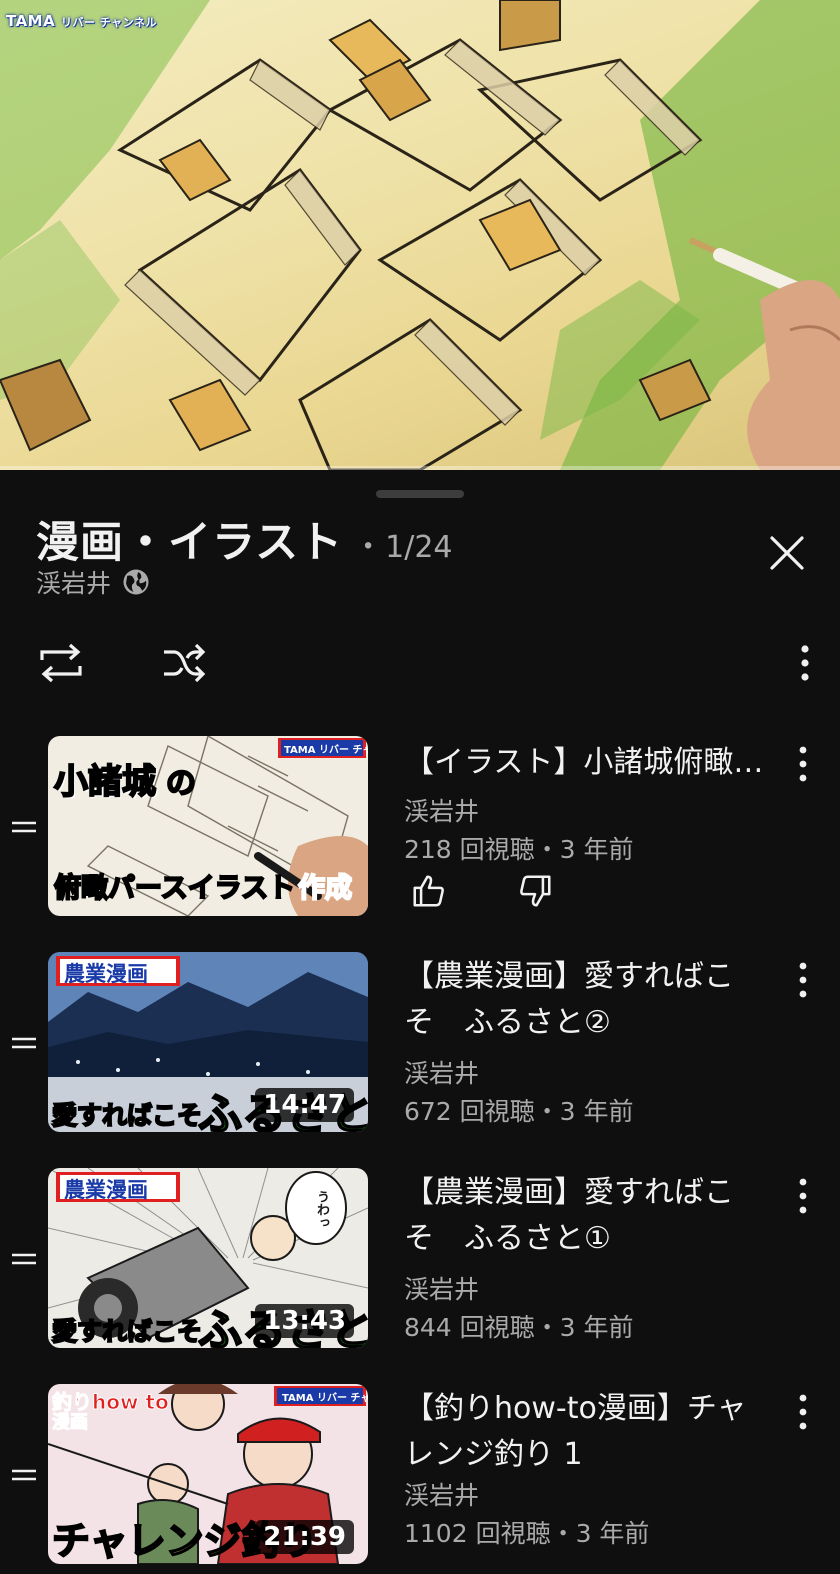  I want to click on video-duration: 13:43, so click(304, 1321).